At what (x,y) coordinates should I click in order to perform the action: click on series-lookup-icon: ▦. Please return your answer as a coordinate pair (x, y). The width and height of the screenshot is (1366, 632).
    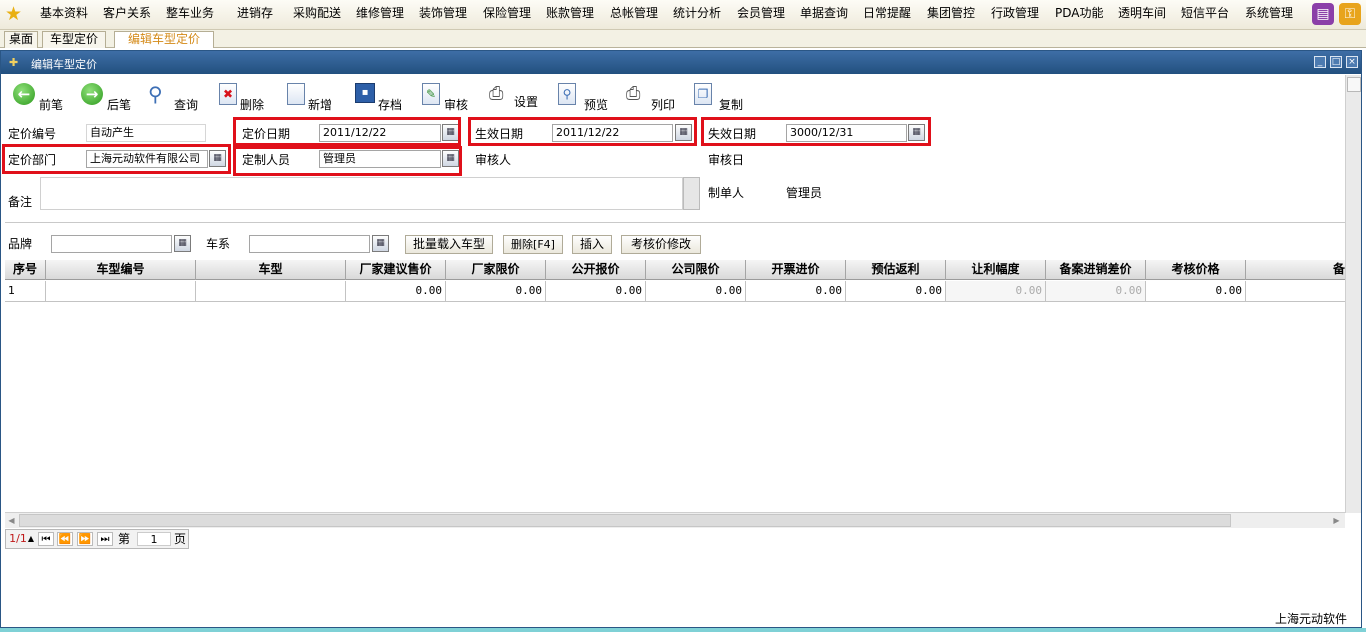
    Looking at the image, I should click on (380, 243).